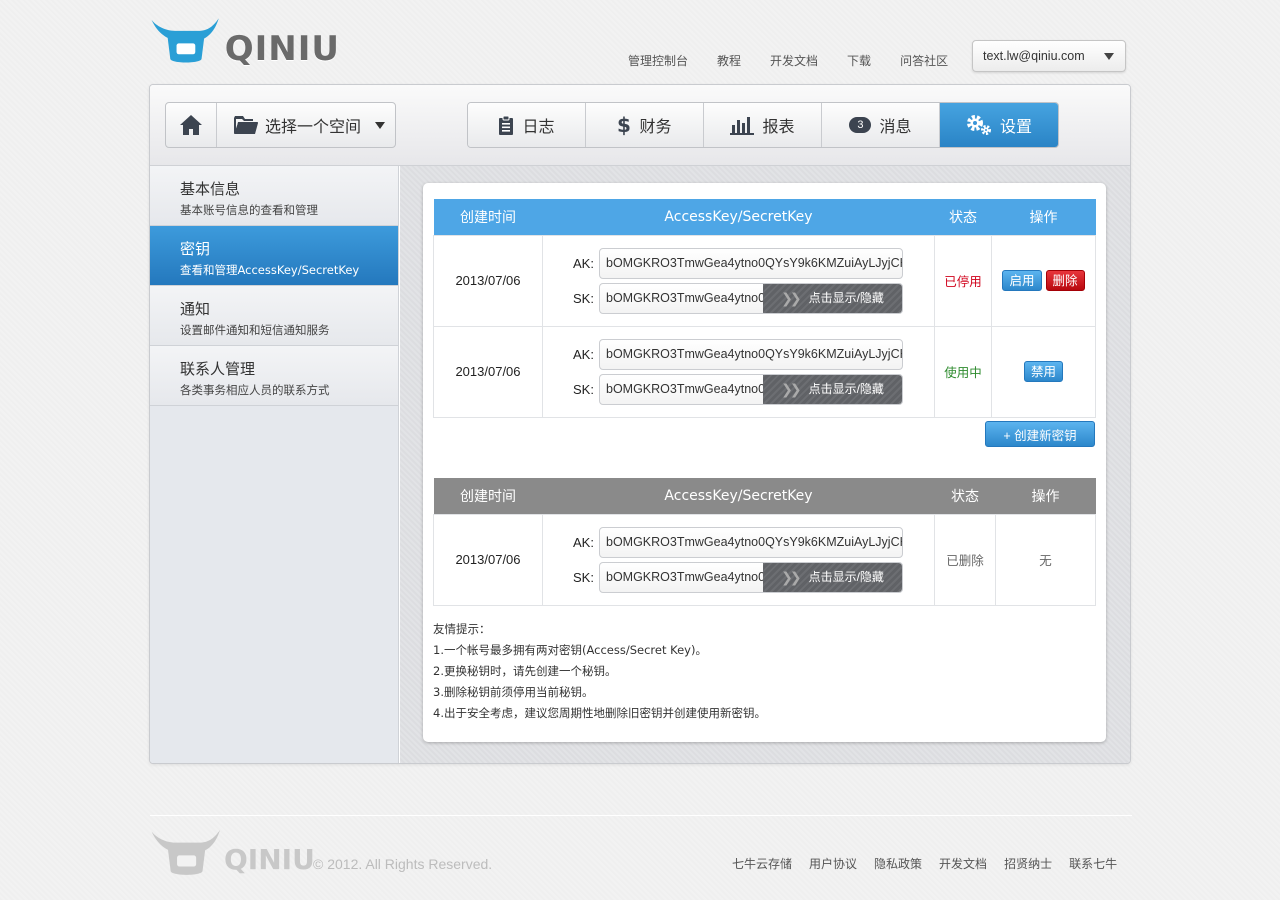 Image resolution: width=1280 pixels, height=900 pixels. Describe the element at coordinates (833, 863) in the screenshot. I see `footer-link-user-agreement: 用户协议` at that location.